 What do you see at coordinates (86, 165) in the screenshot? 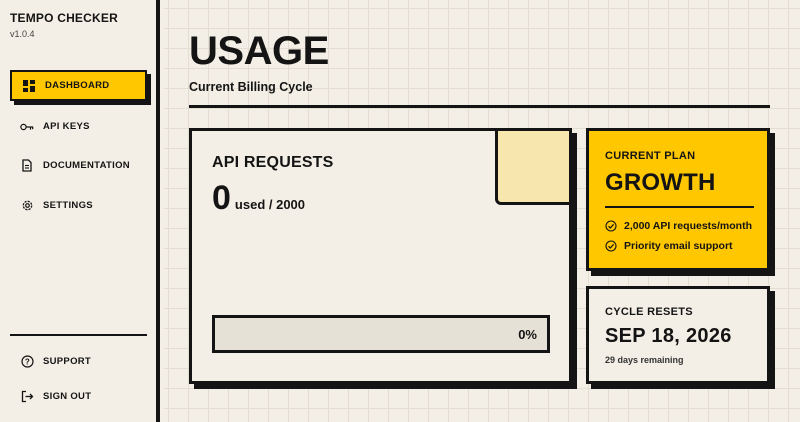
I see `sidebar-item-label: DOCUMENTATION` at bounding box center [86, 165].